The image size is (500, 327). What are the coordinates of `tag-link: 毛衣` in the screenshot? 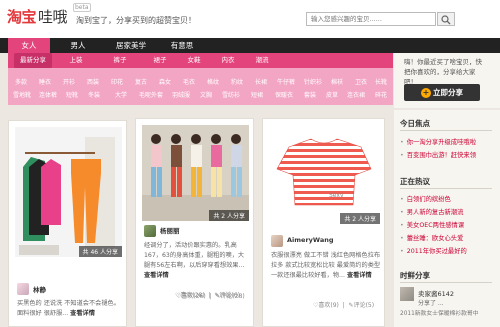 It's located at (189, 83).